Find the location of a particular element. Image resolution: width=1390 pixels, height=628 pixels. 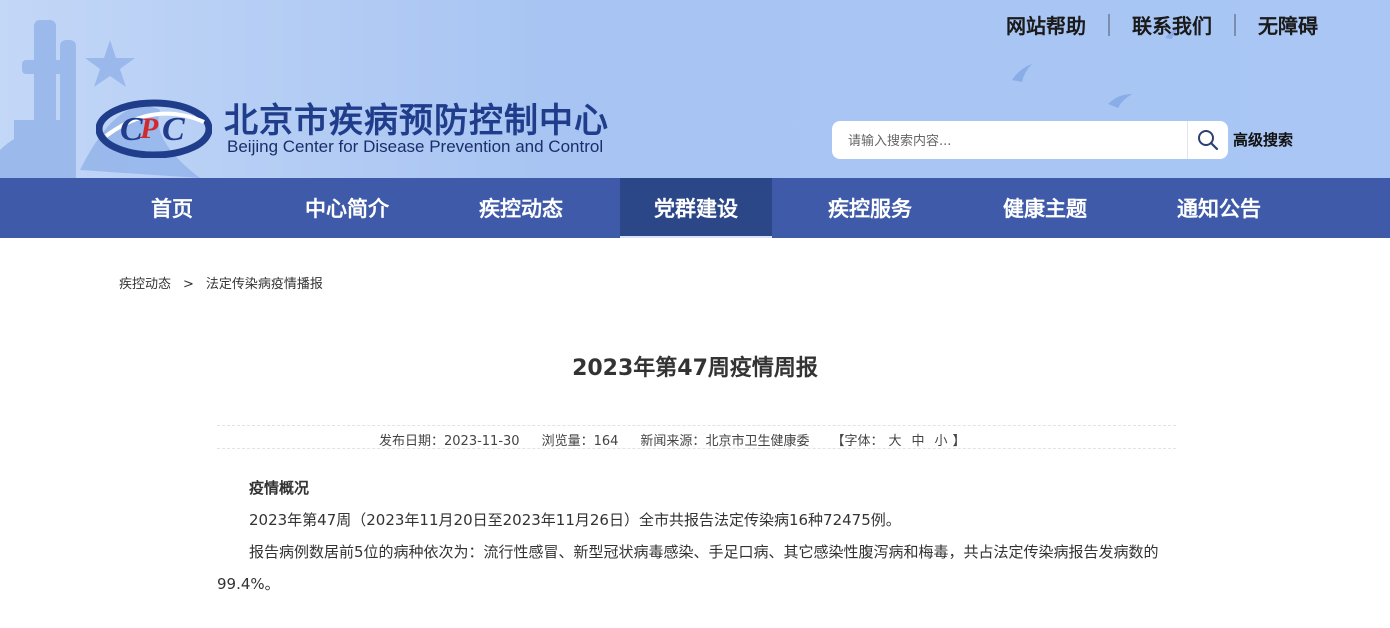

breadcrumb-link-news: 疾控动态 is located at coordinates (145, 284).